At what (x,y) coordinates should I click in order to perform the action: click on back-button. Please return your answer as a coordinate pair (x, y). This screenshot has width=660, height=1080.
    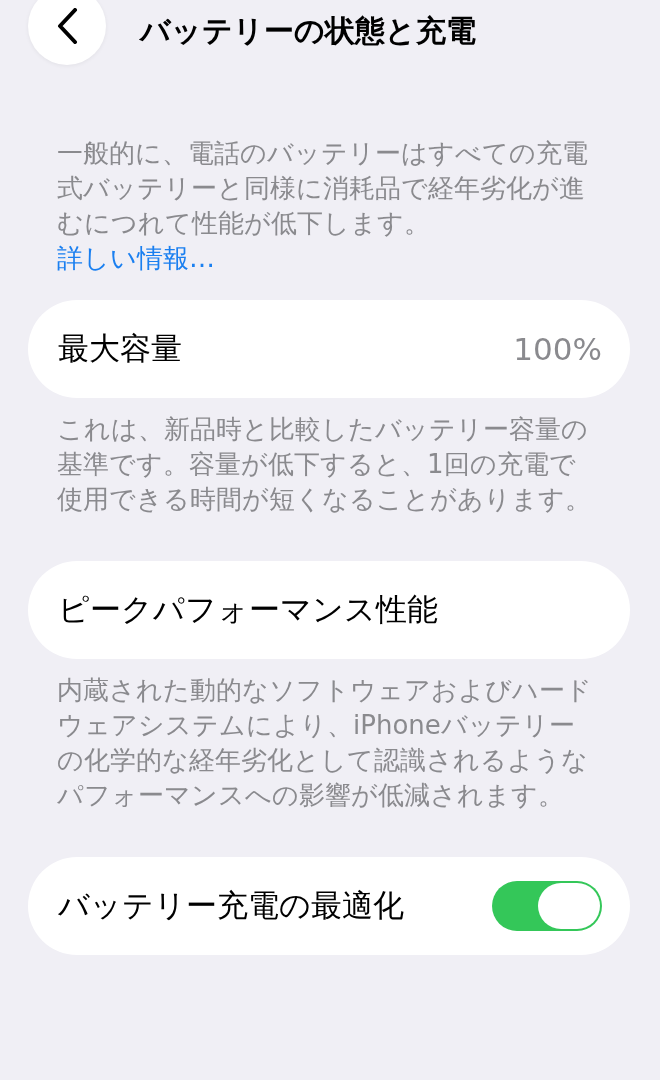
    Looking at the image, I should click on (67, 32).